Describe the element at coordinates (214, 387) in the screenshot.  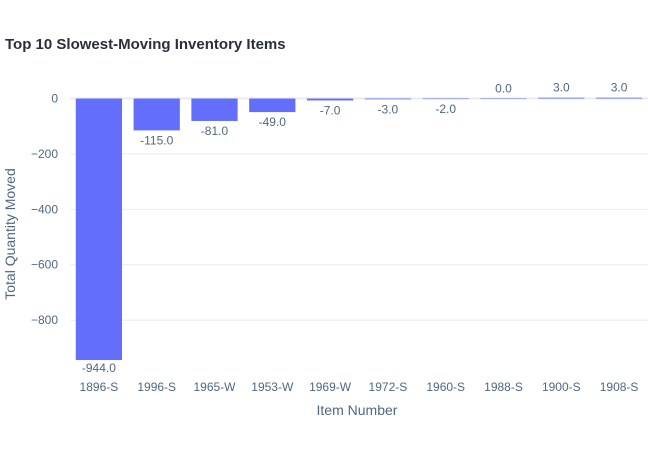
I see `x-tick-label: 1965-W` at that location.